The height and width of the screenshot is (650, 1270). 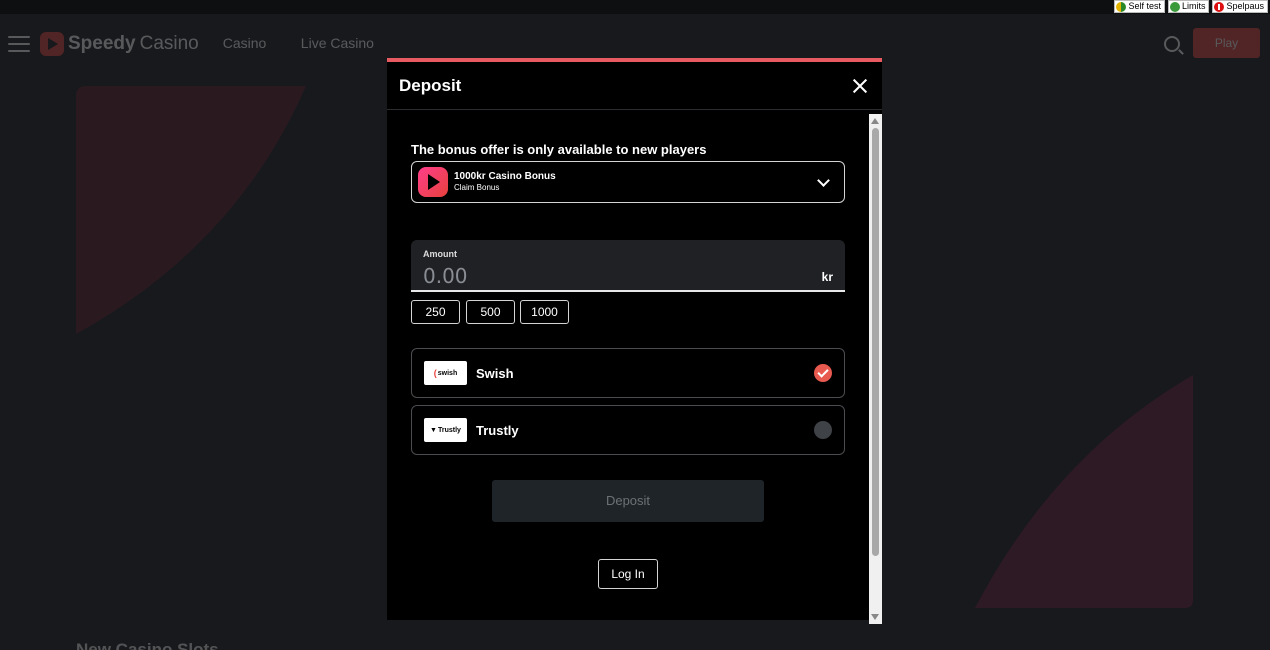 I want to click on login-button: Log In, so click(x=628, y=574).